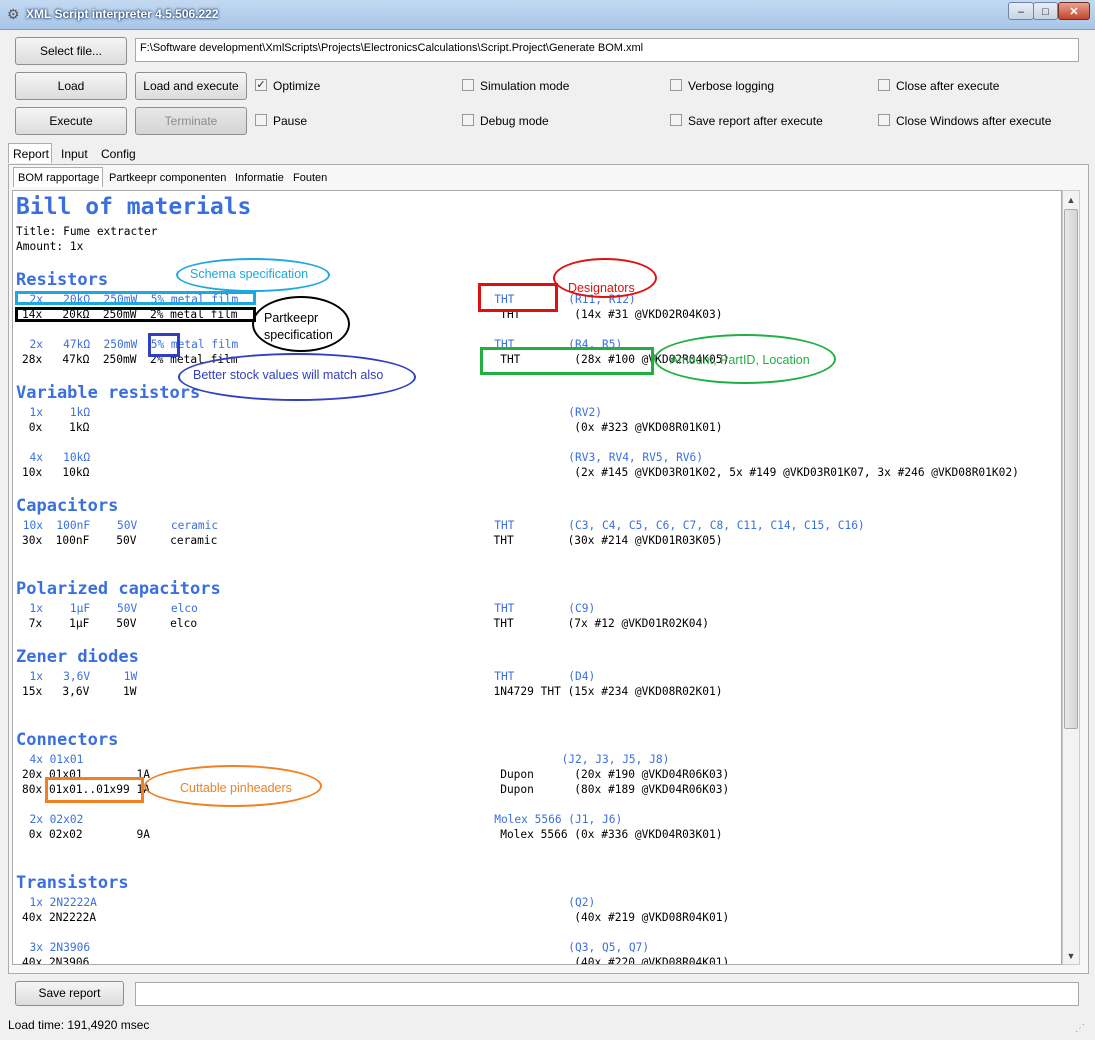 This screenshot has width=1095, height=1040. What do you see at coordinates (236, 788) in the screenshot?
I see `cuttable-label: Cuttable pinheaders` at bounding box center [236, 788].